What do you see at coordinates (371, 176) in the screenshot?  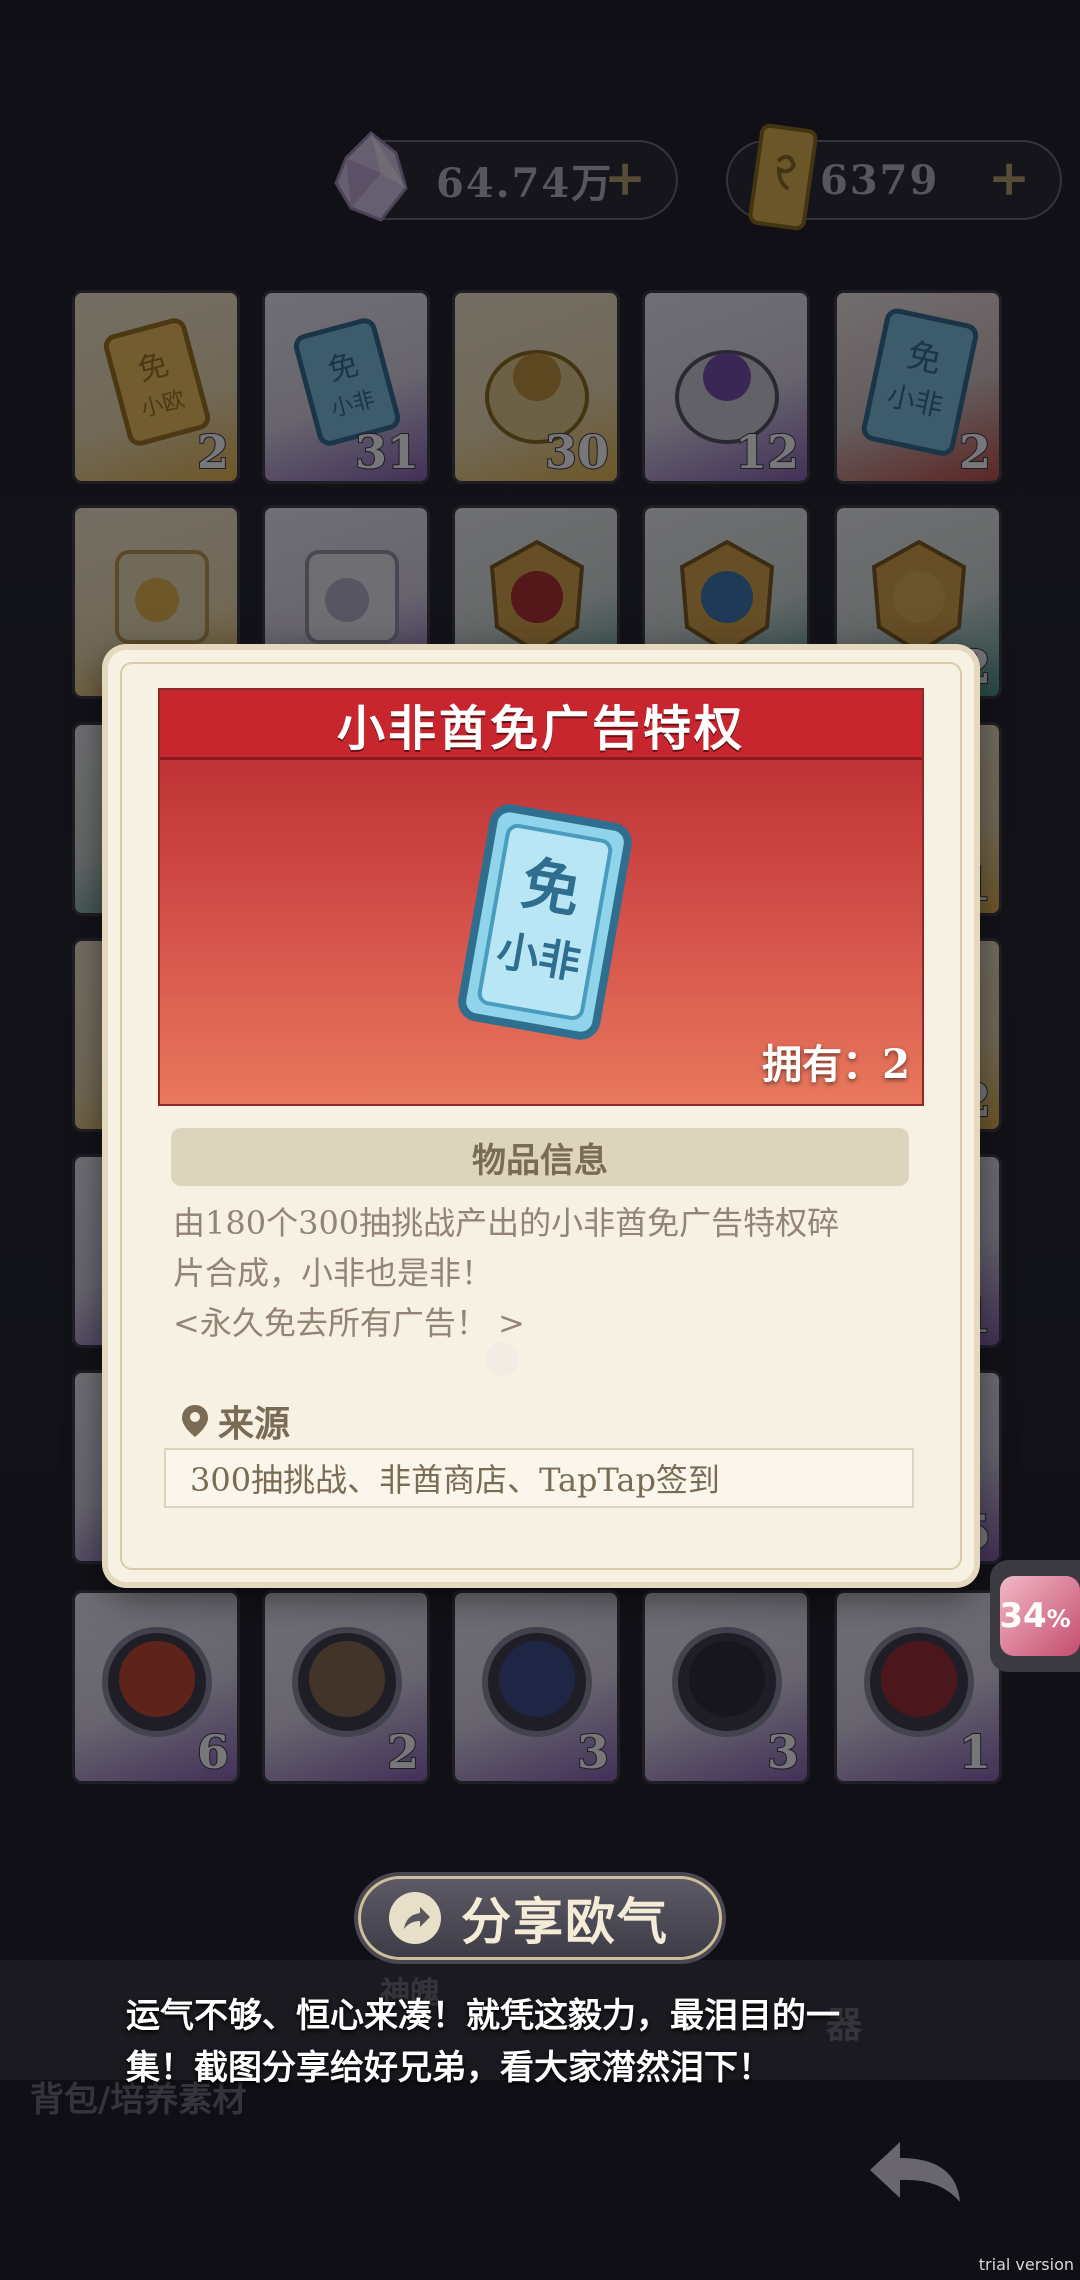 I see `crystal-icon` at bounding box center [371, 176].